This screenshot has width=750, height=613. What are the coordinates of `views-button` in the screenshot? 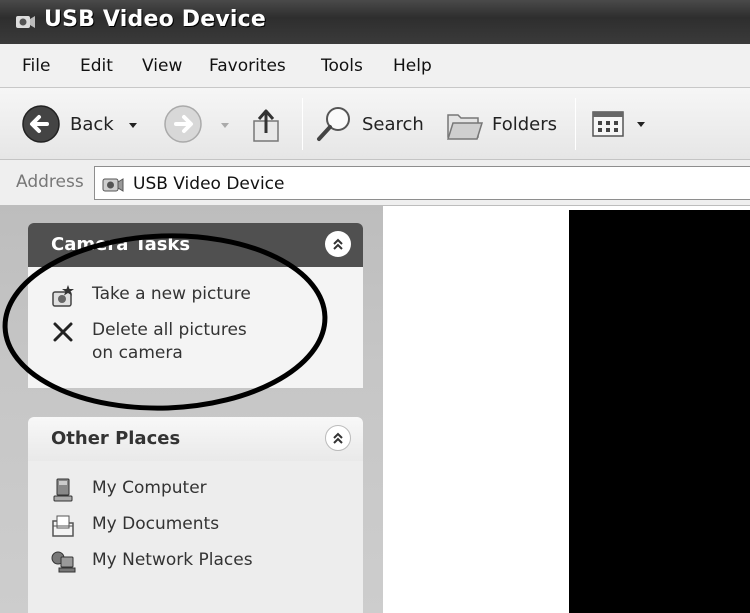 It's located at (608, 124).